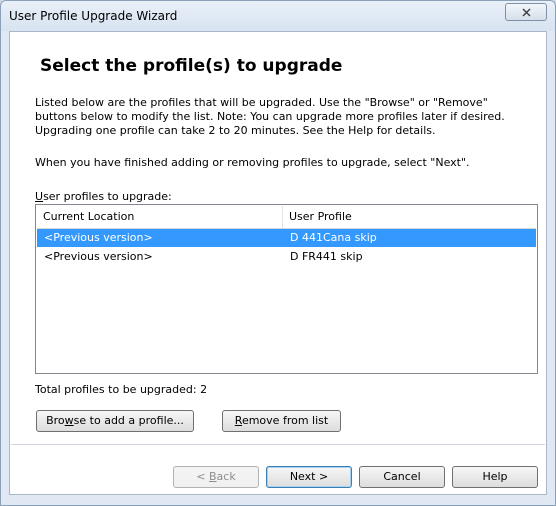 This screenshot has width=556, height=506. Describe the element at coordinates (410, 217) in the screenshot. I see `column-header-user-profile: User Profile` at that location.